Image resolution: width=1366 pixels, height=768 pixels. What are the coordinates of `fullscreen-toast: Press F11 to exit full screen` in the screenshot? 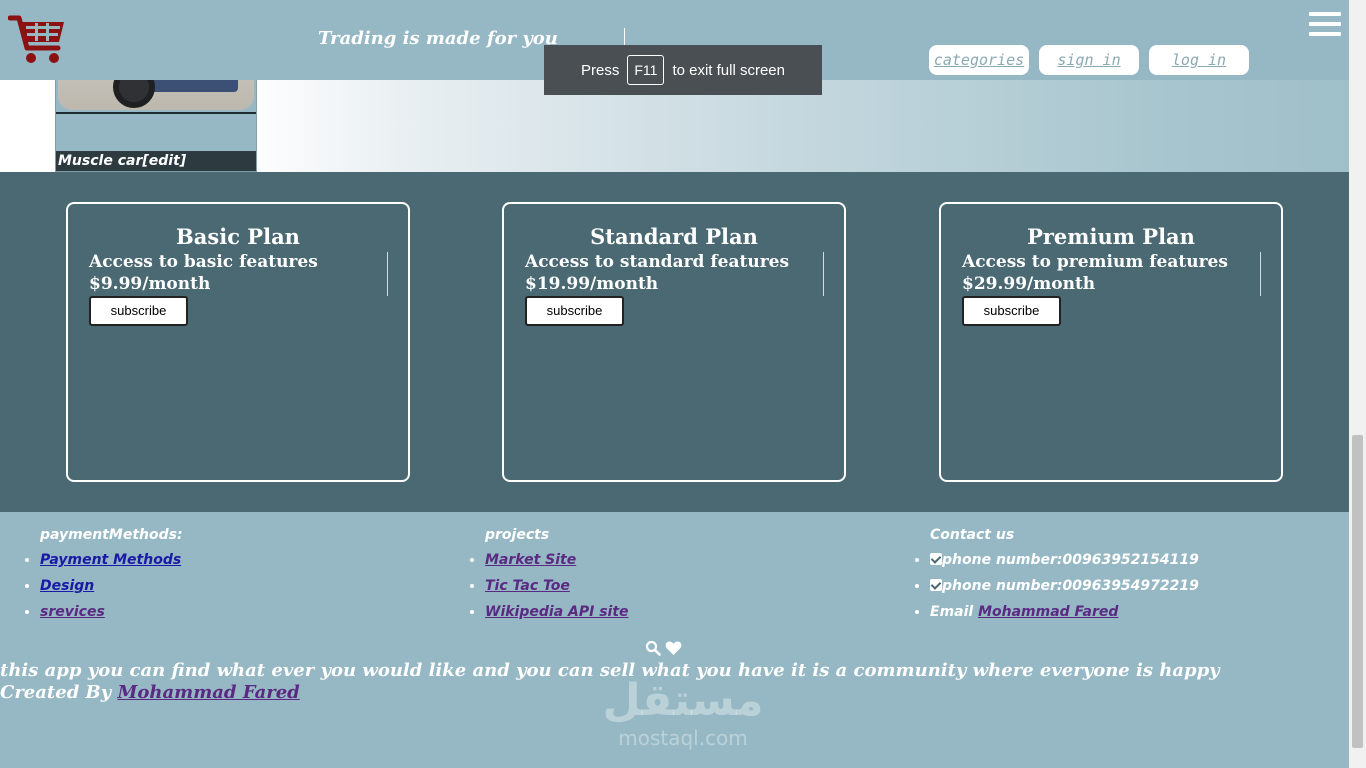 It's located at (683, 70).